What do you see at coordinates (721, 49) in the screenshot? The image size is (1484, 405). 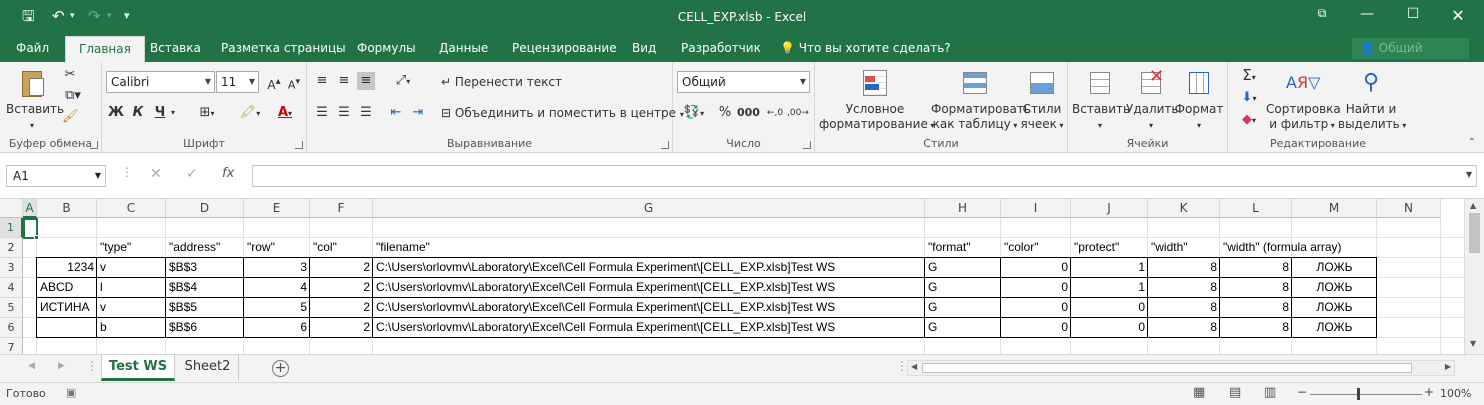 I see `tab-developer: Разработчик` at bounding box center [721, 49].